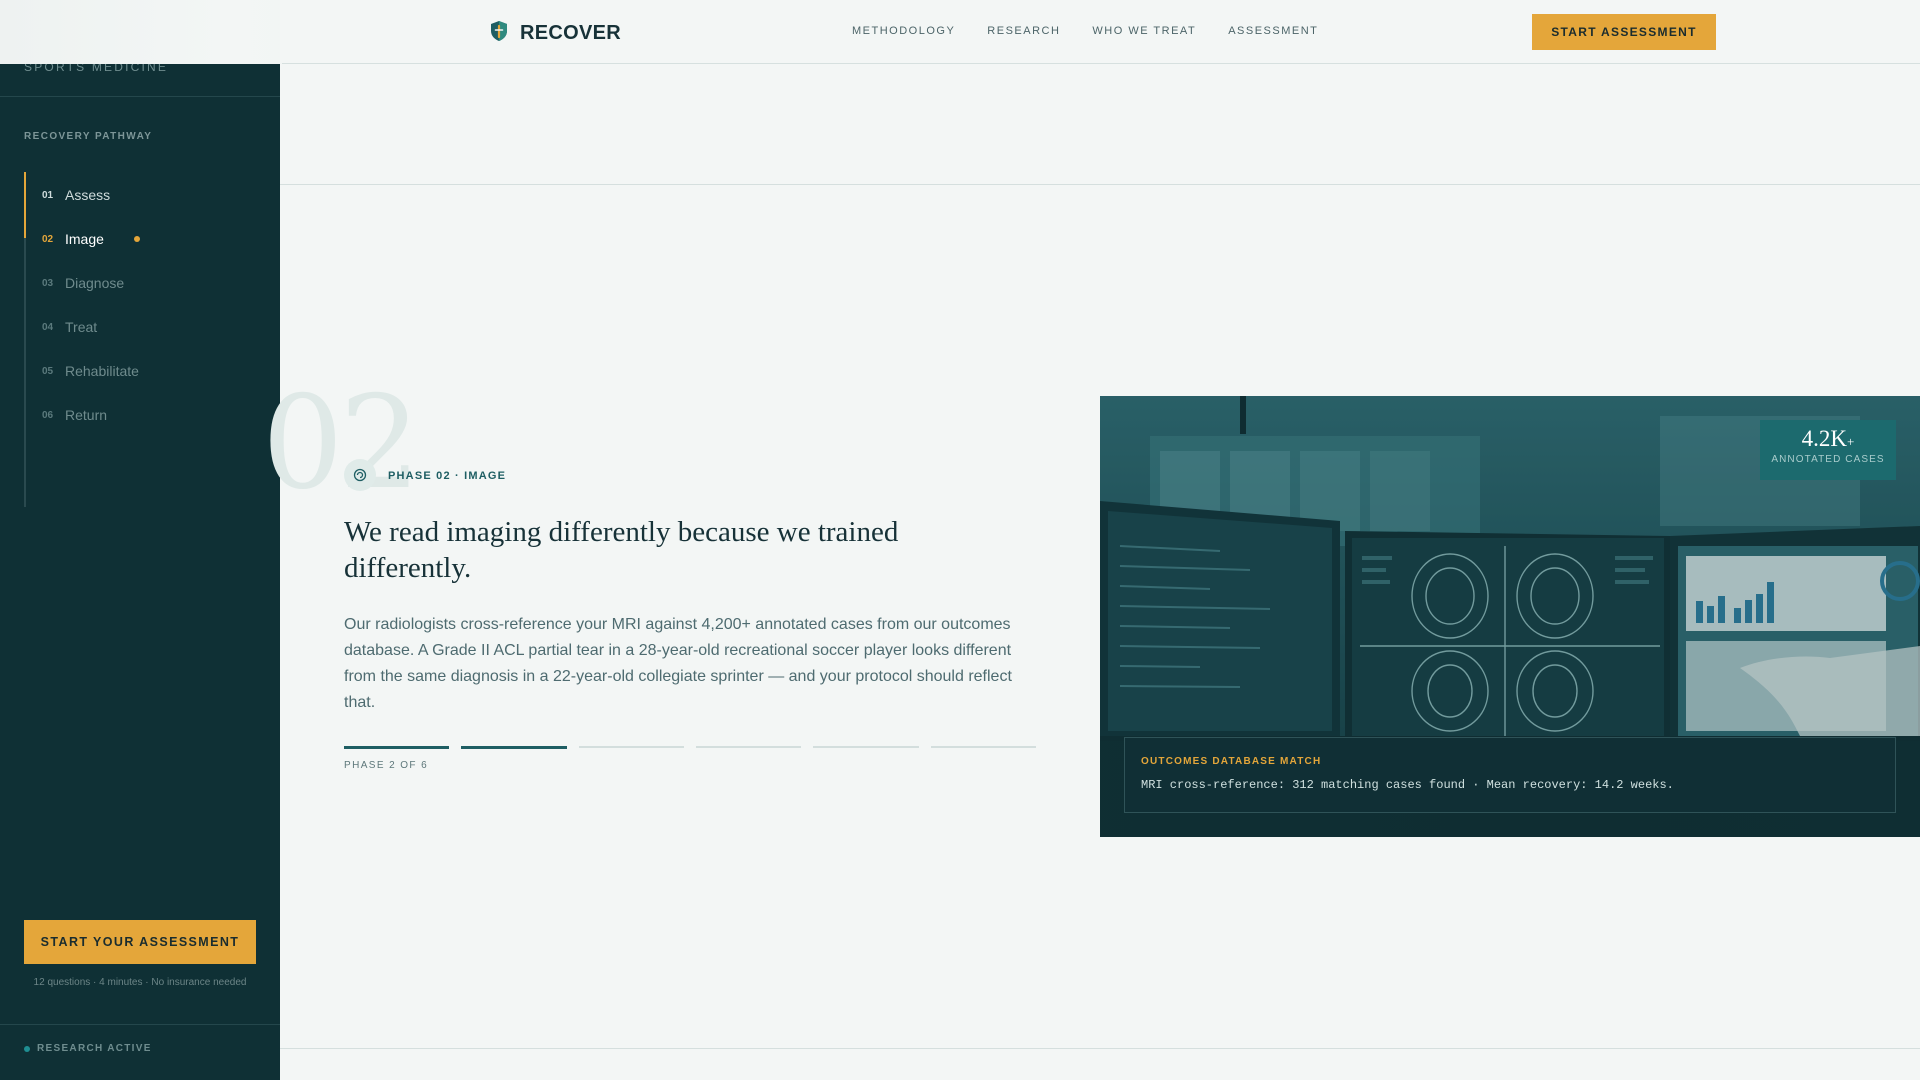 The image size is (1920, 1080). I want to click on step-label: Treat, so click(81, 327).